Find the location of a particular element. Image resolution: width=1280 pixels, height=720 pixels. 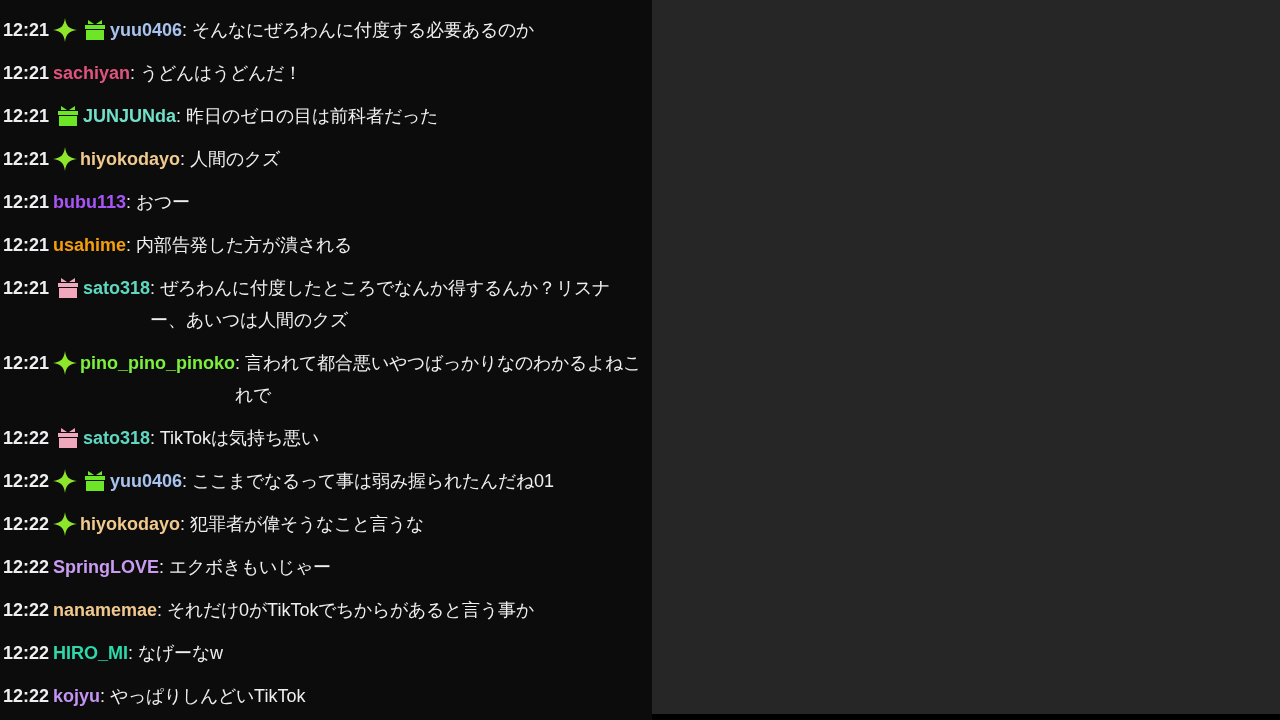

chat-message: : うどんはうどんだ！ is located at coordinates (217, 73).